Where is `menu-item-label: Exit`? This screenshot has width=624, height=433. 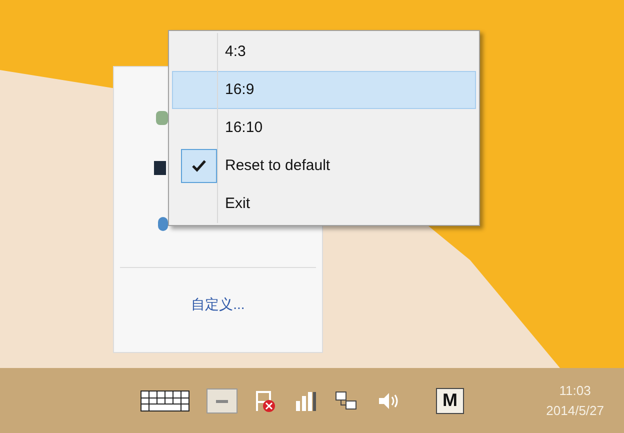 menu-item-label: Exit is located at coordinates (237, 204).